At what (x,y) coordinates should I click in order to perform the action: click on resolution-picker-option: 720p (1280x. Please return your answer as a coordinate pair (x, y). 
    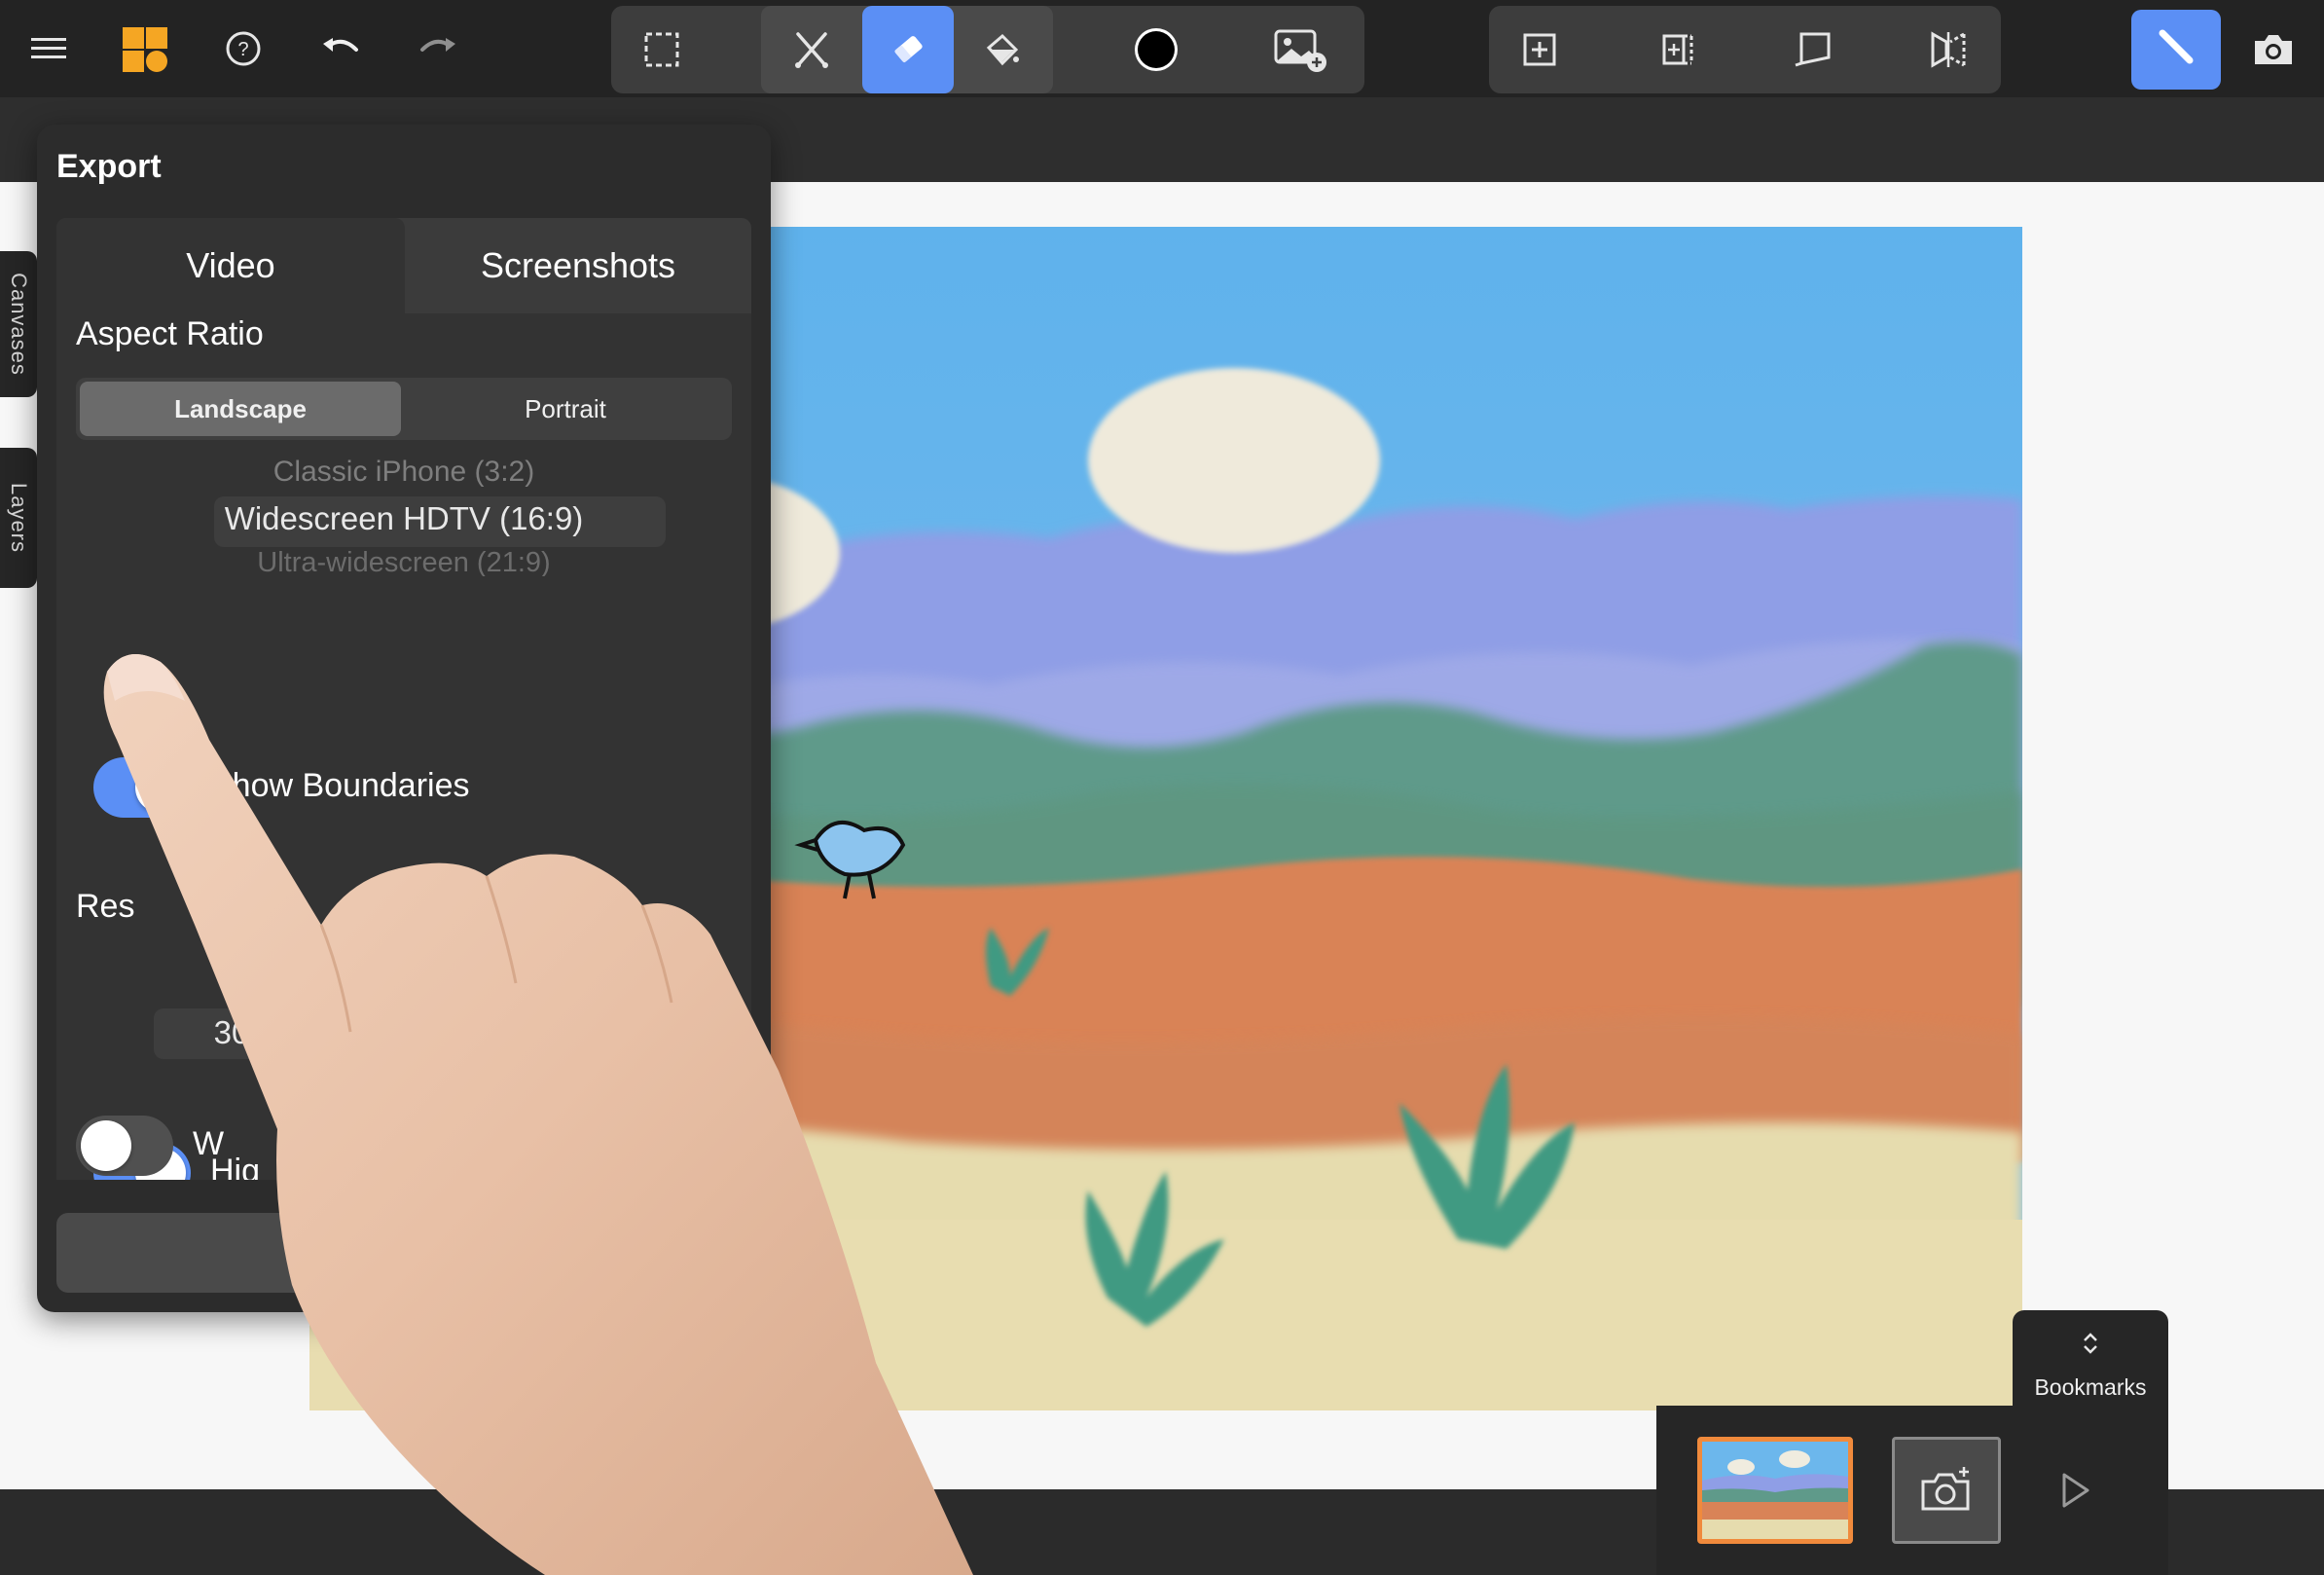
    Looking at the image, I should click on (403, 985).